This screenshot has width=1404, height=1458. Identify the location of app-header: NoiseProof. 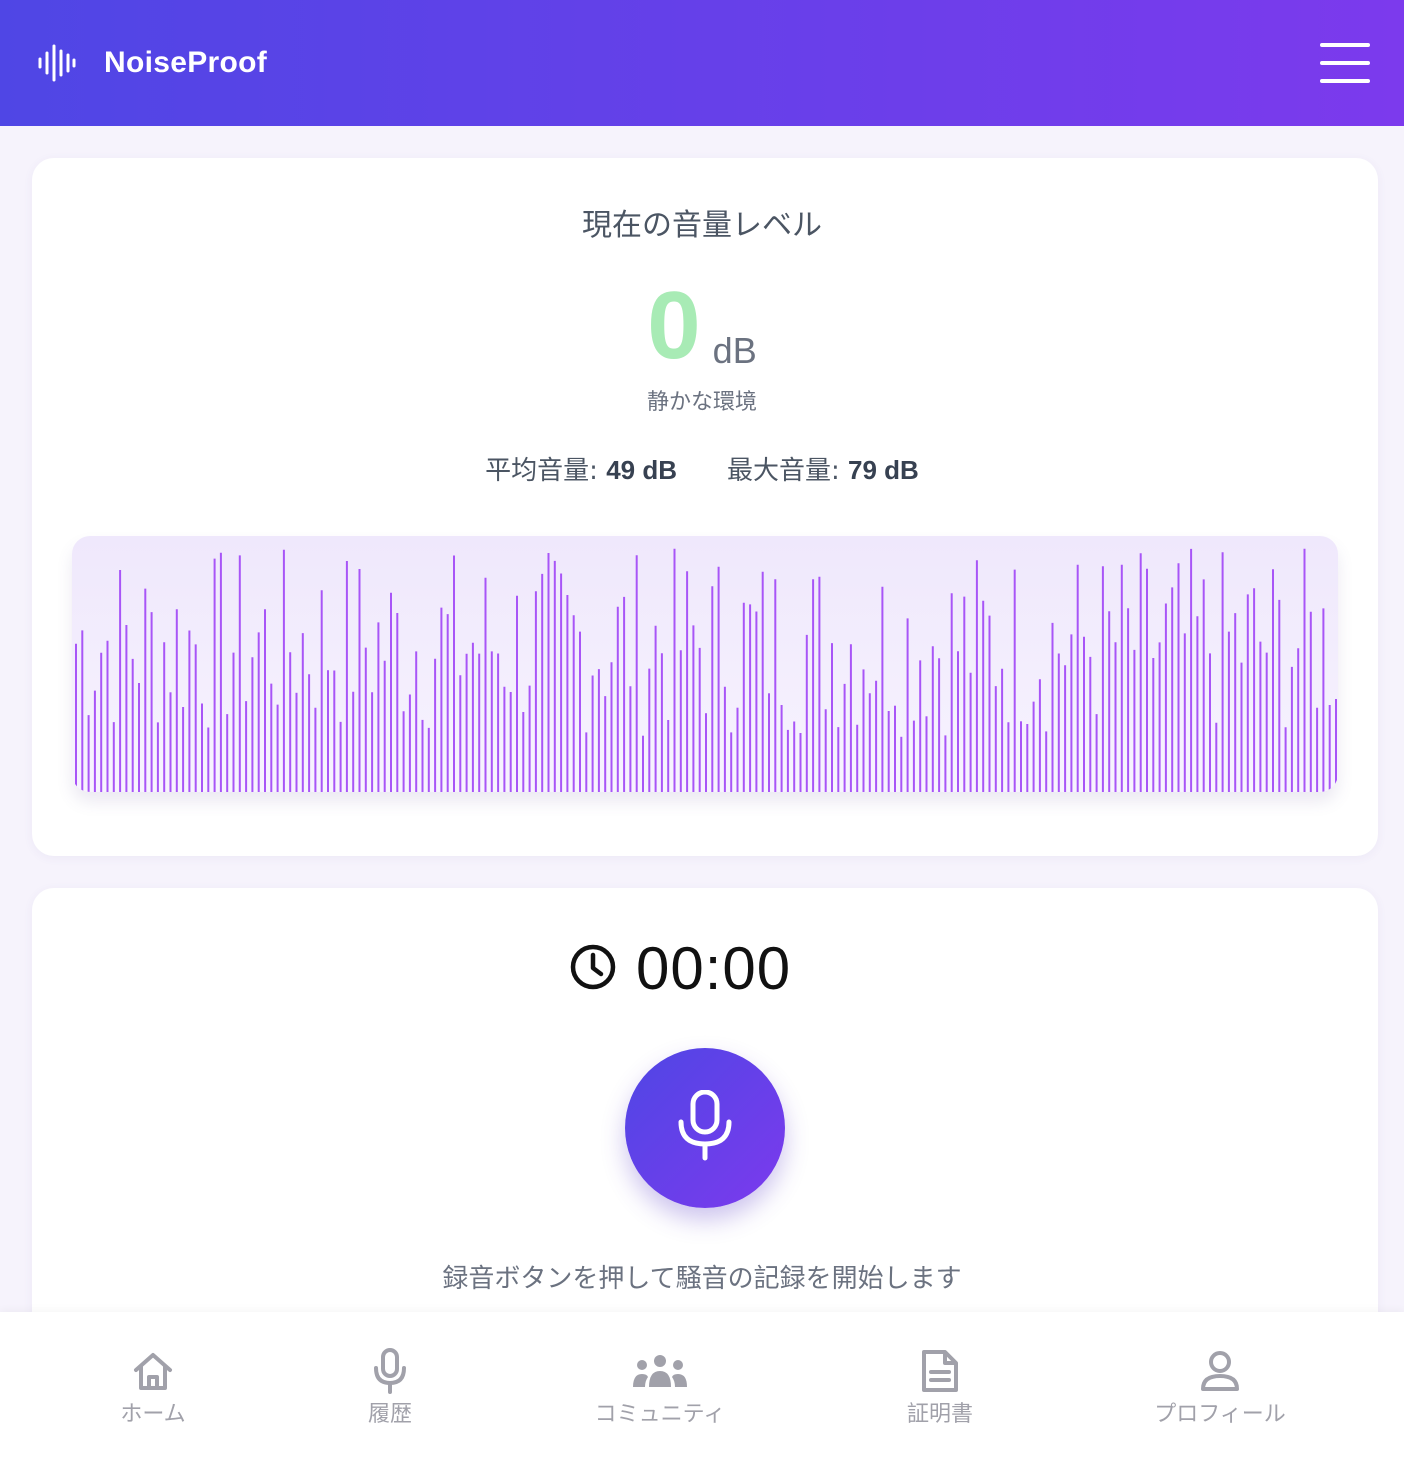
(702, 63).